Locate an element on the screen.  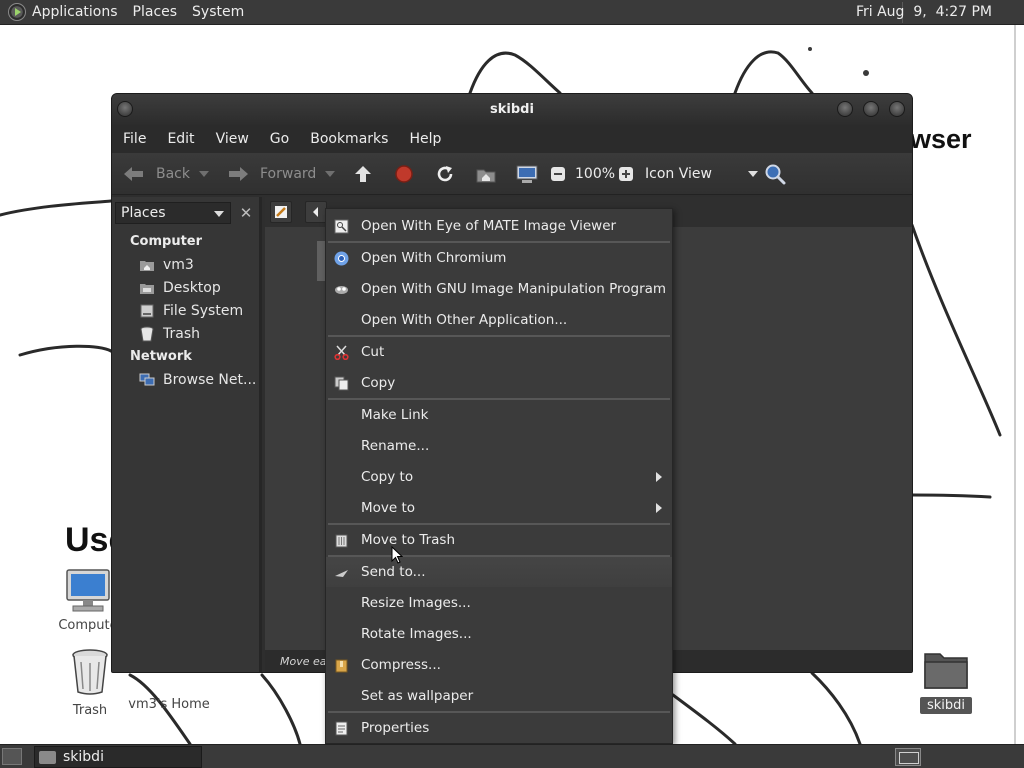
back-button: Back is located at coordinates (156, 174).